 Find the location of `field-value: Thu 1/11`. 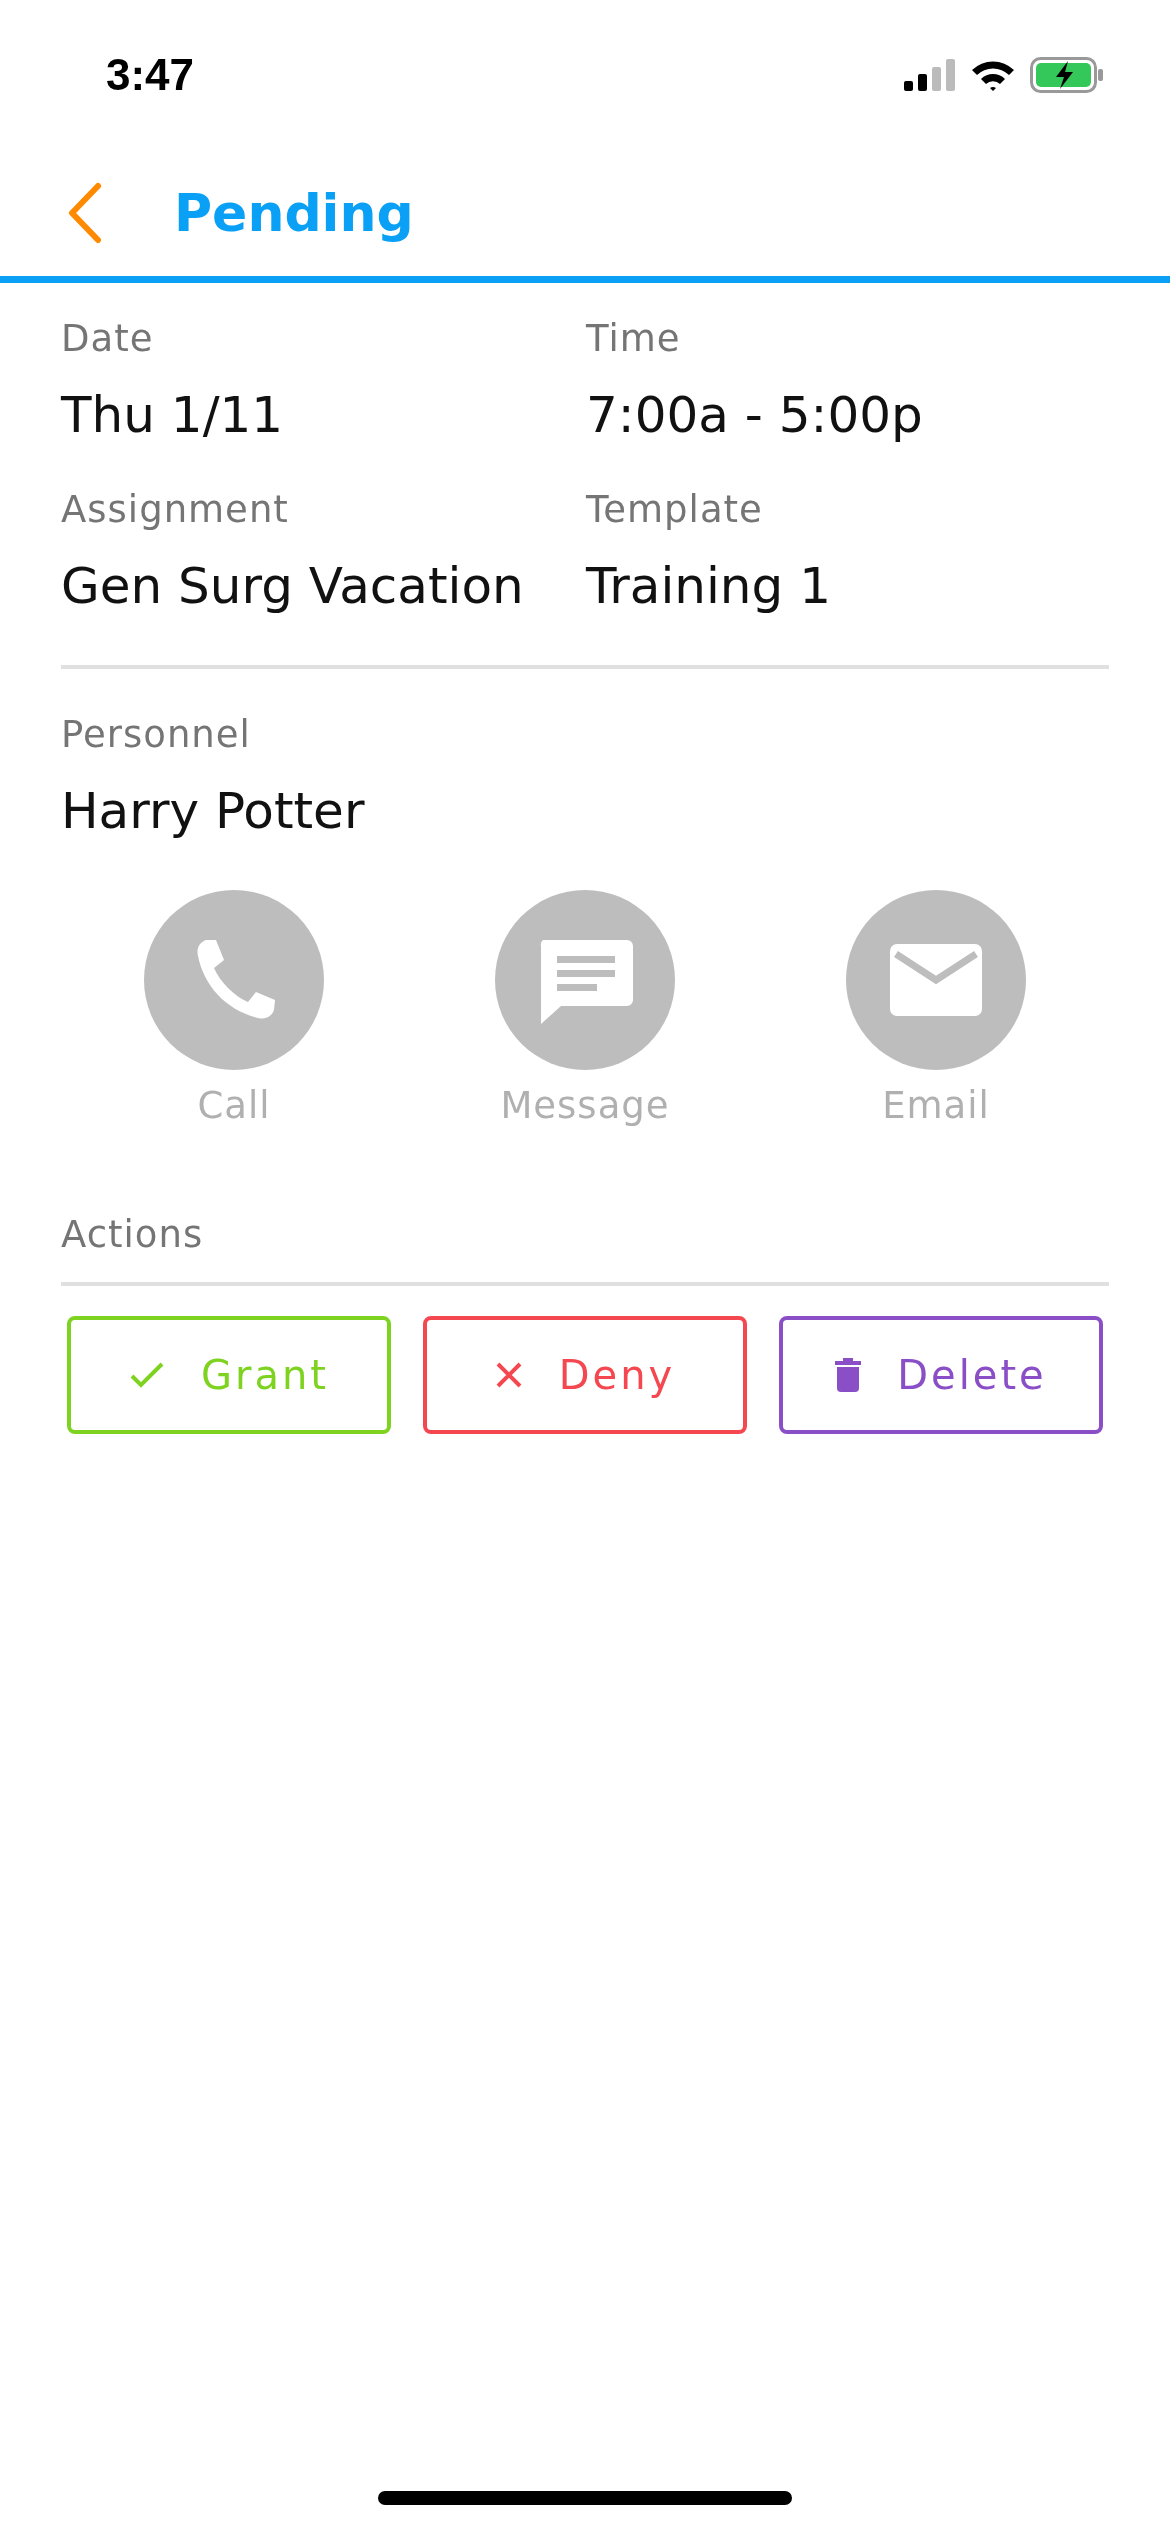

field-value: Thu 1/11 is located at coordinates (173, 415).